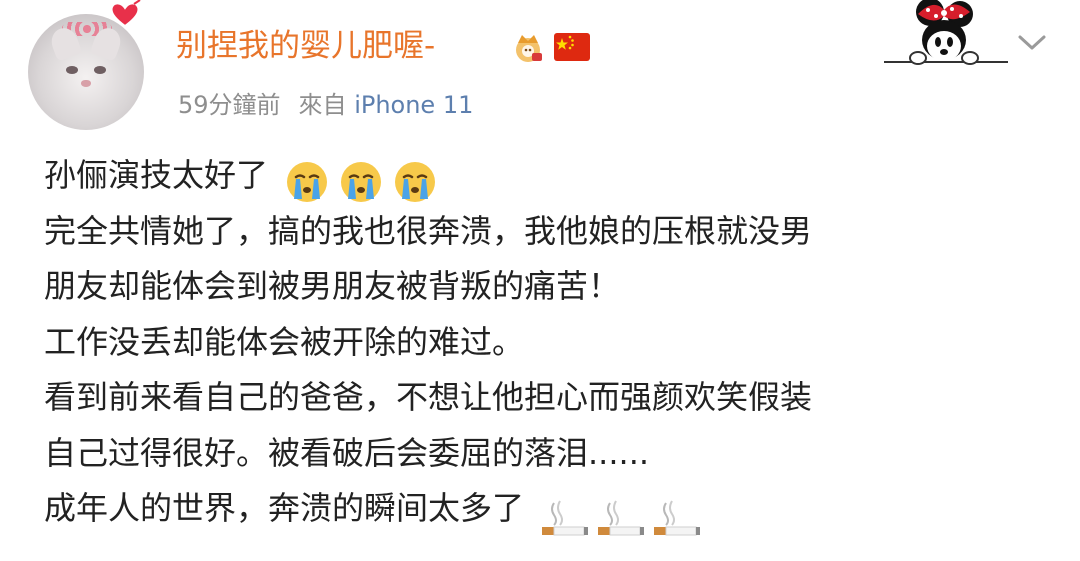 This screenshot has height=561, width=1080. I want to click on heart-icon, so click(125, 14).